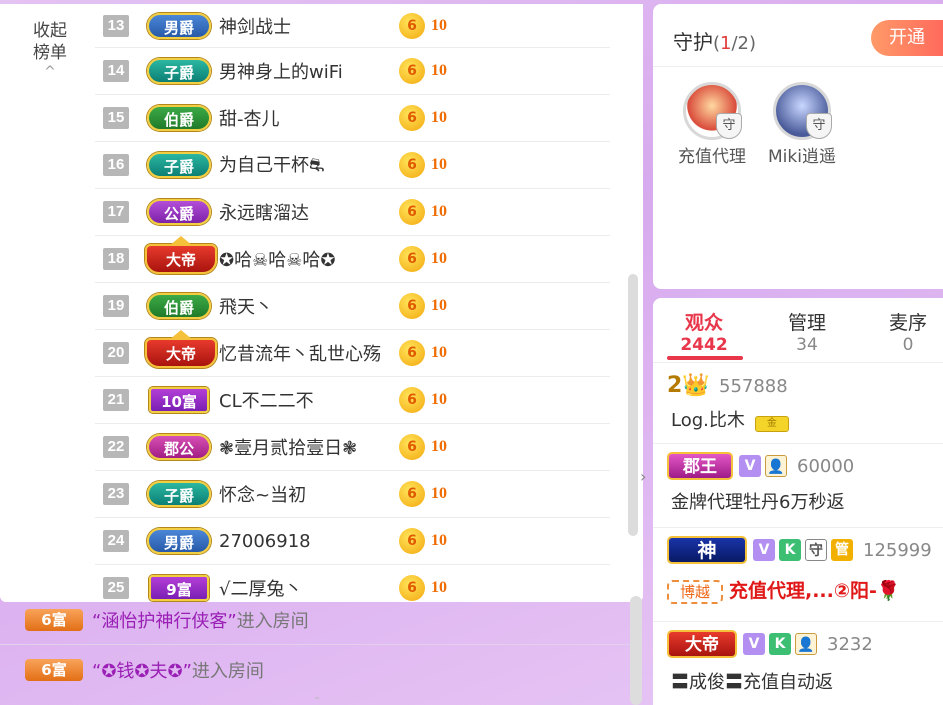  What do you see at coordinates (744, 43) in the screenshot?
I see `guard-count-total: /2)` at bounding box center [744, 43].